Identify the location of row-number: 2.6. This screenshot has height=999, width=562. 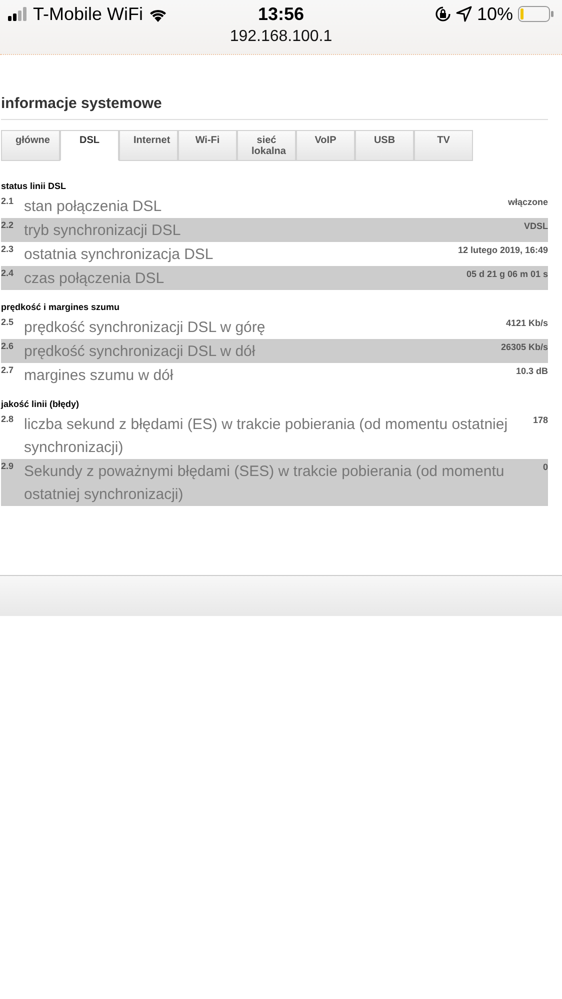
(8, 345).